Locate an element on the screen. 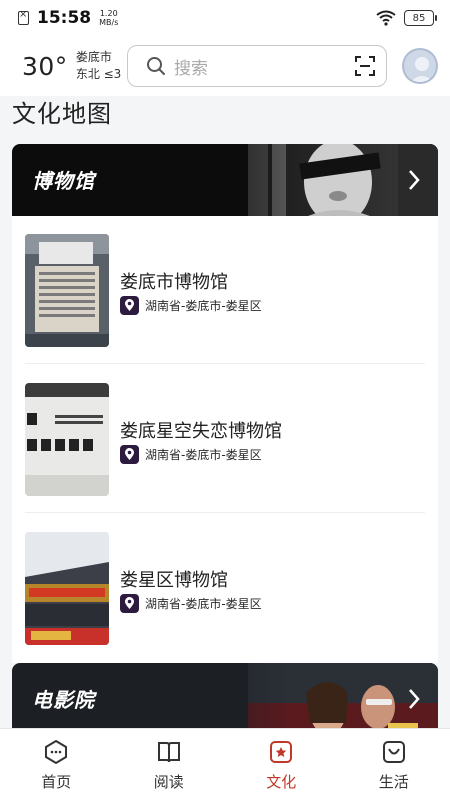 The image size is (450, 800). nav-item-home: 首页 is located at coordinates (56, 764).